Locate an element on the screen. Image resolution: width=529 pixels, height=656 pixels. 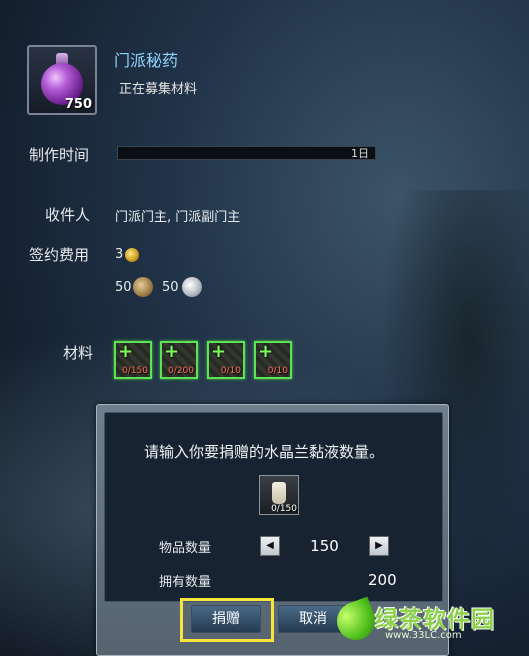
site-watermark: 绿茶软件园 www.33LC.com is located at coordinates (428, 622).